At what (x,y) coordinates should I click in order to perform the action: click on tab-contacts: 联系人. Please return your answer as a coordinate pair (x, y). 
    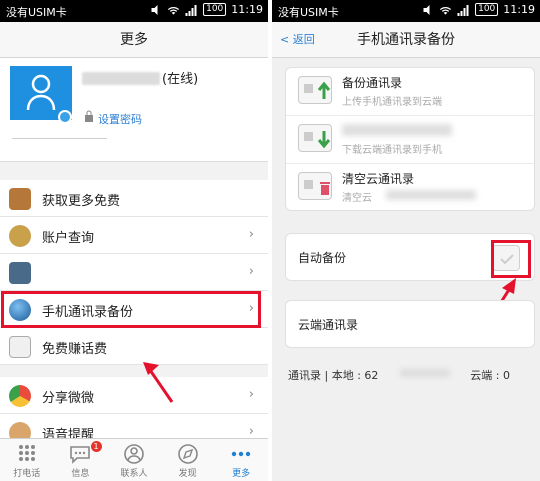
    Looking at the image, I should click on (134, 460).